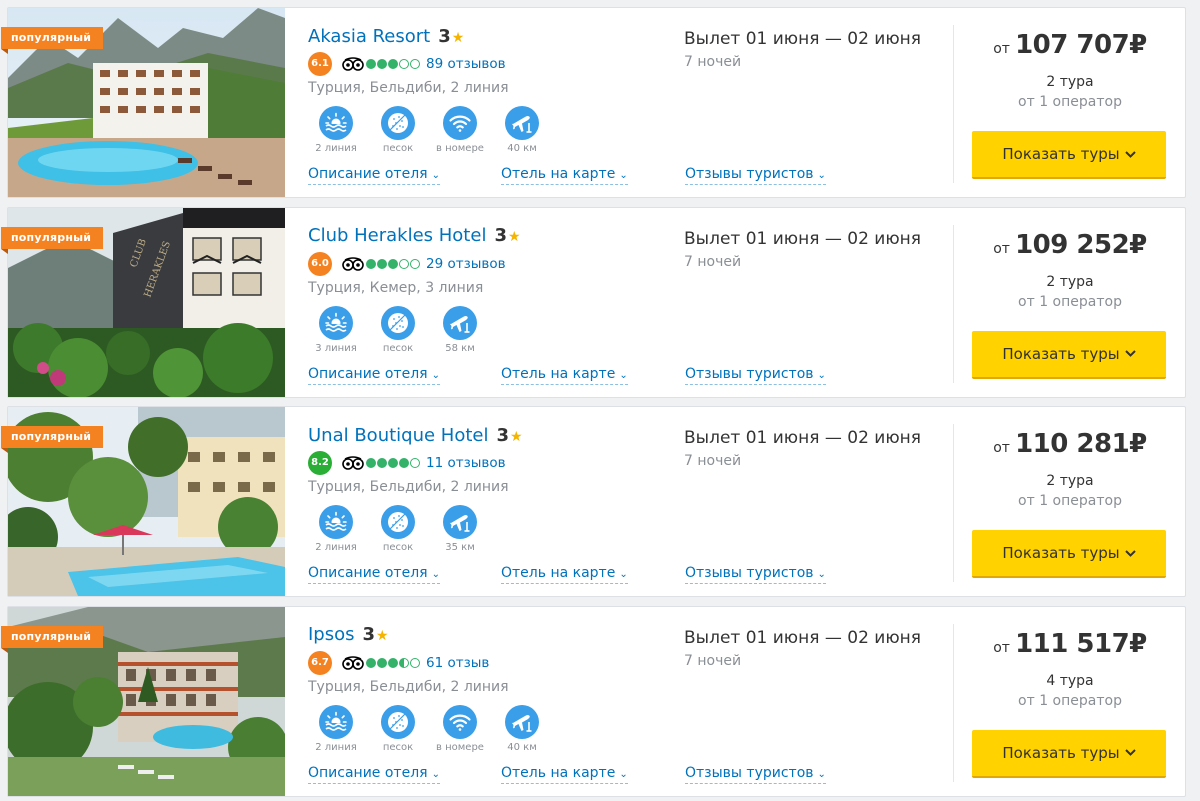 The height and width of the screenshot is (801, 1200). Describe the element at coordinates (331, 634) in the screenshot. I see `hotel-name-link: Ipsos` at that location.